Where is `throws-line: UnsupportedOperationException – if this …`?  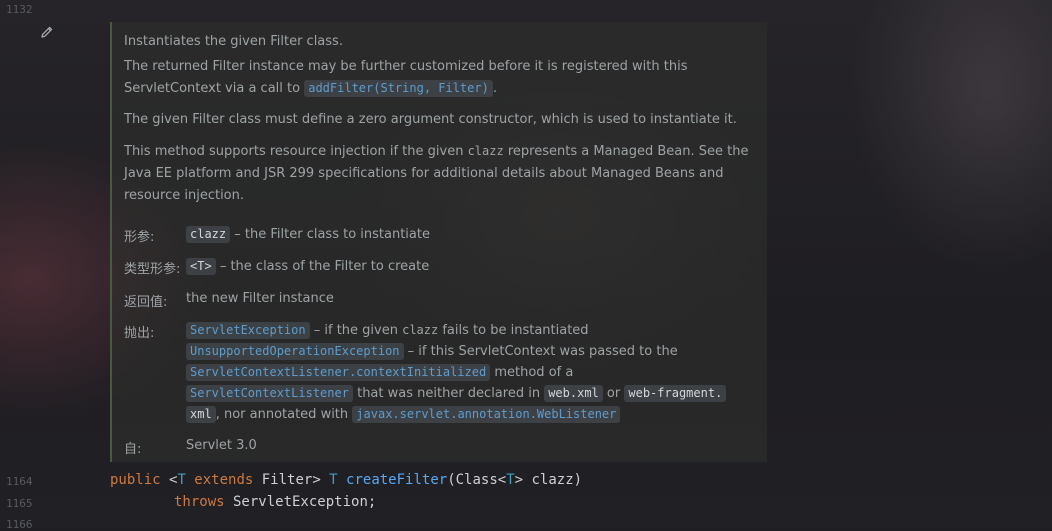 throws-line: UnsupportedOperationException – if this … is located at coordinates (432, 351).